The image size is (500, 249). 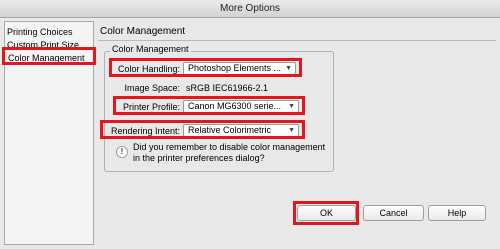 What do you see at coordinates (326, 213) in the screenshot?
I see `ok-button: OK` at bounding box center [326, 213].